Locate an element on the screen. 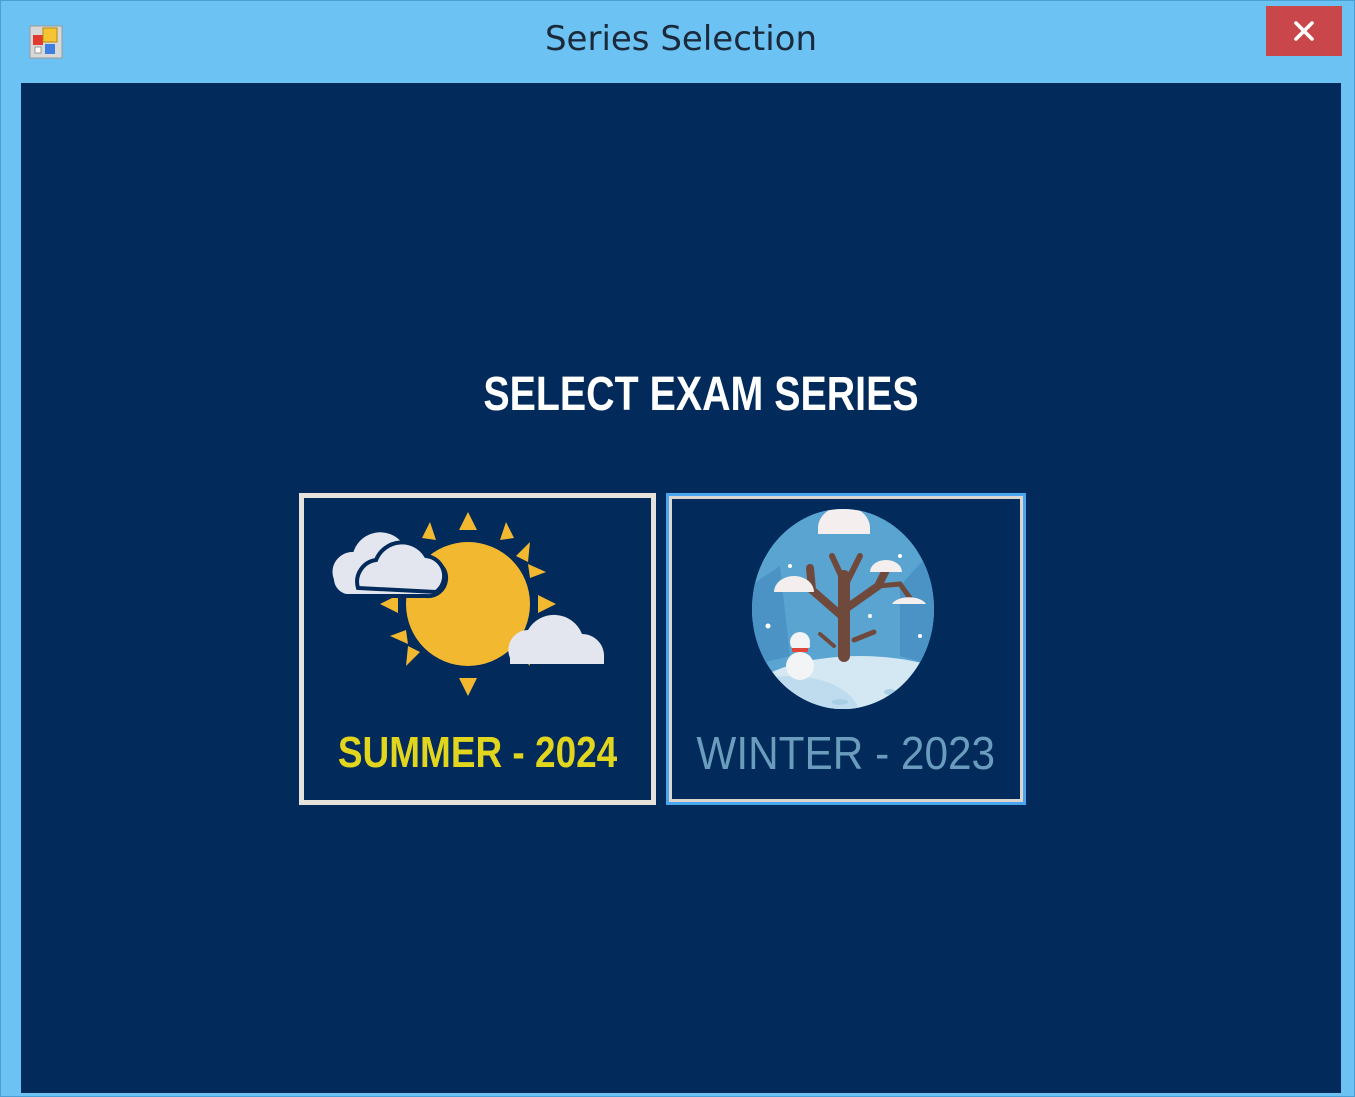  snowy-tree-icon is located at coordinates (843, 609).